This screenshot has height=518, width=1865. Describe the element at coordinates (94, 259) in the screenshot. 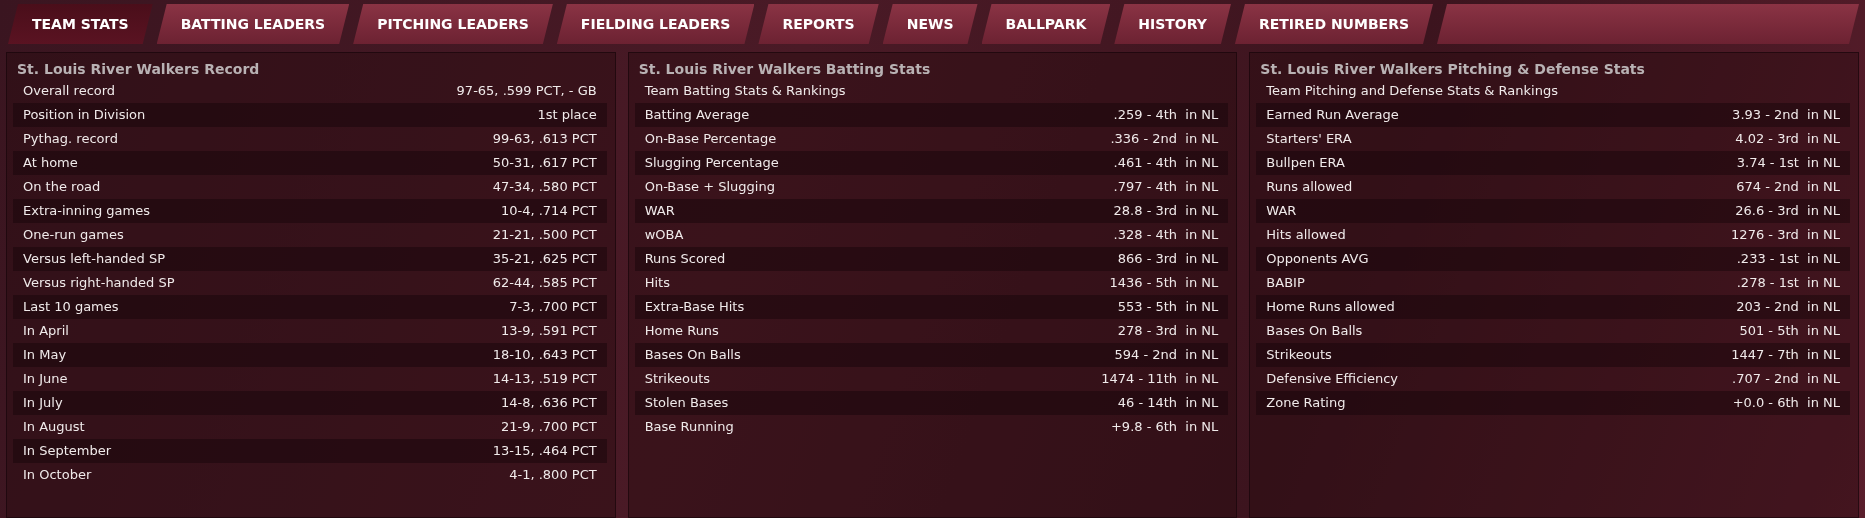

I see `stat-label: Versus left-handed SP` at that location.